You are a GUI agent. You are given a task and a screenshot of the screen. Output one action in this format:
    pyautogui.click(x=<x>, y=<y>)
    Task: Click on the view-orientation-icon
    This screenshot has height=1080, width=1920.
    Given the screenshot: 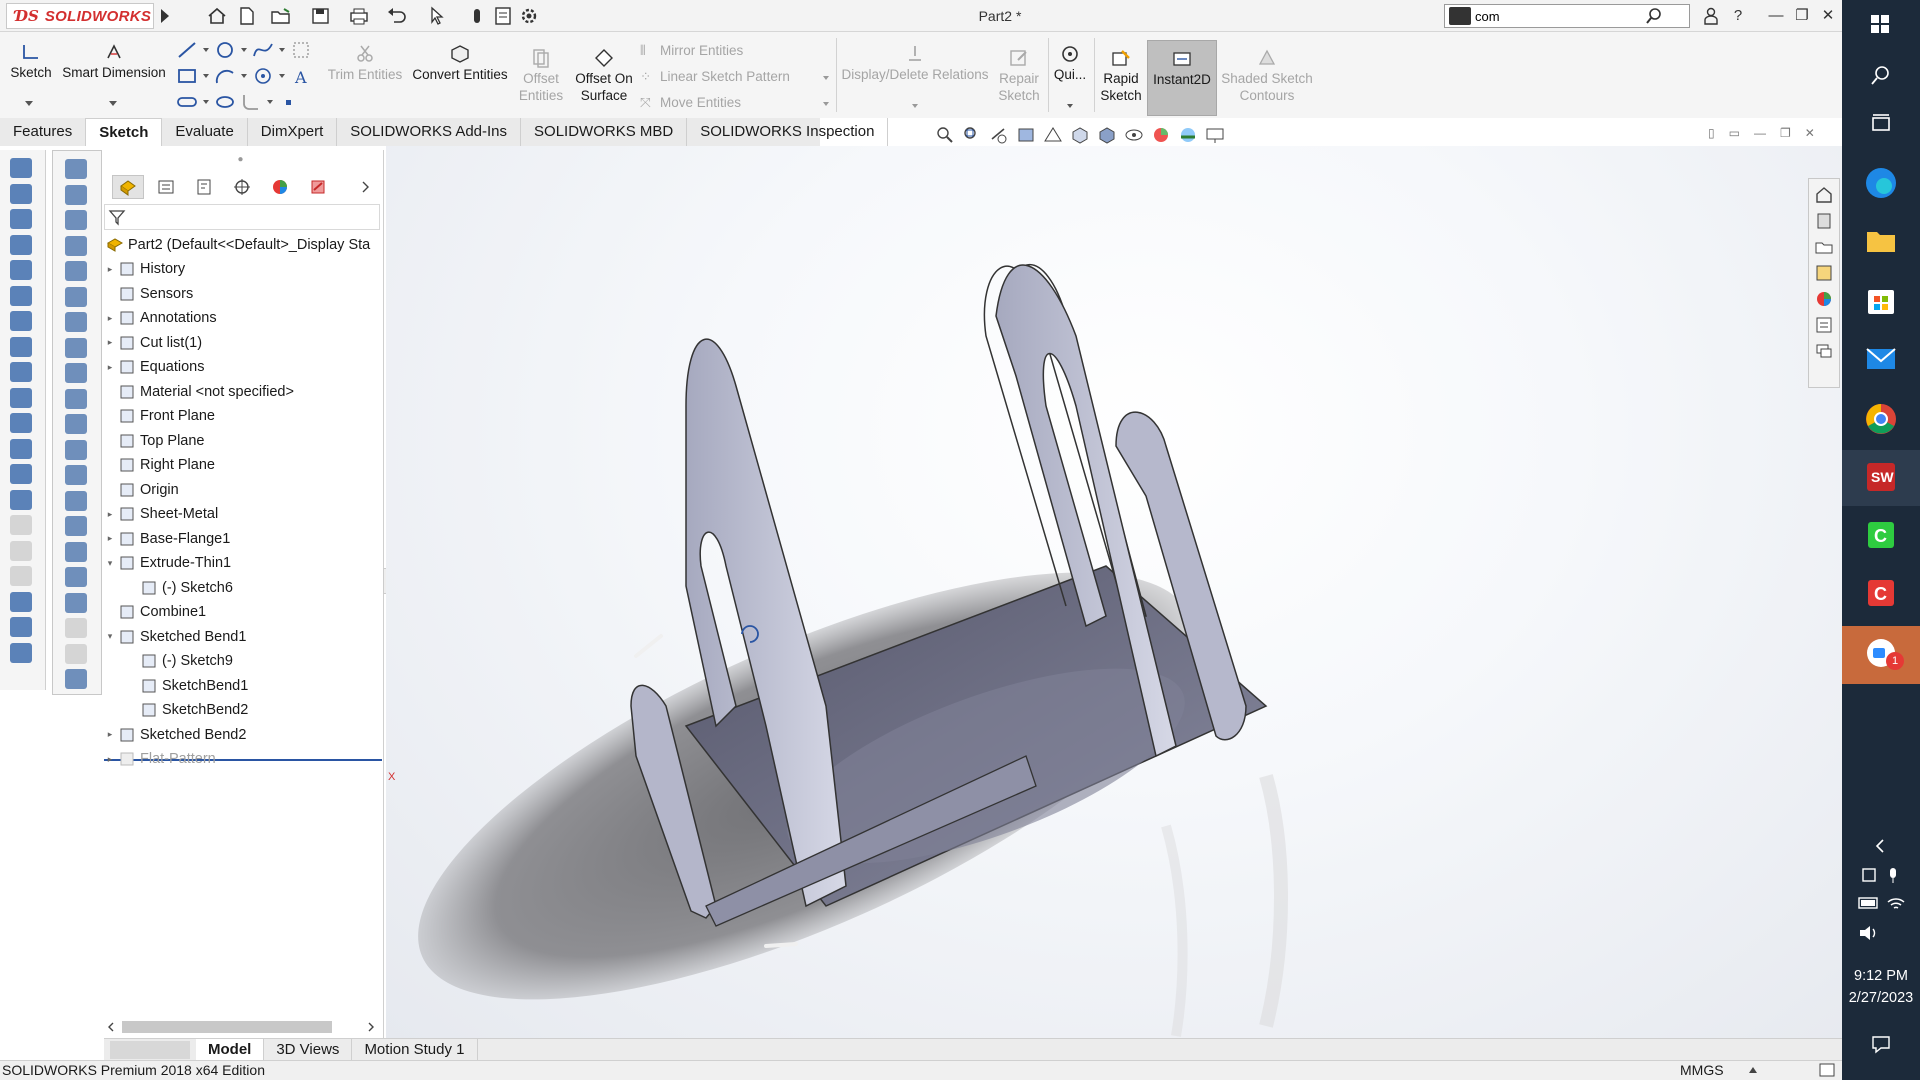 What is the action you would take?
    pyautogui.click(x=1080, y=135)
    